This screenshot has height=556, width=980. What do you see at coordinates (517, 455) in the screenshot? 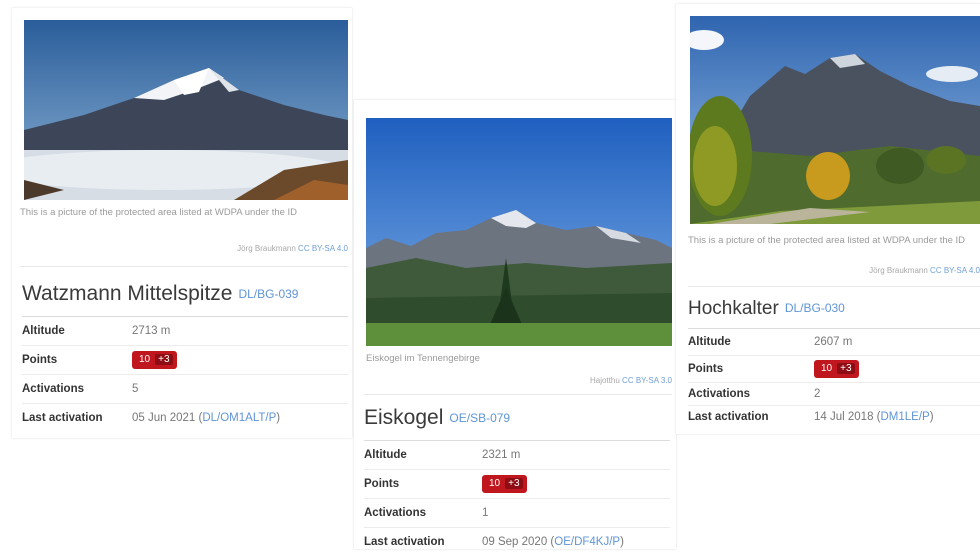
I see `table-row: Altitude 2321 m` at bounding box center [517, 455].